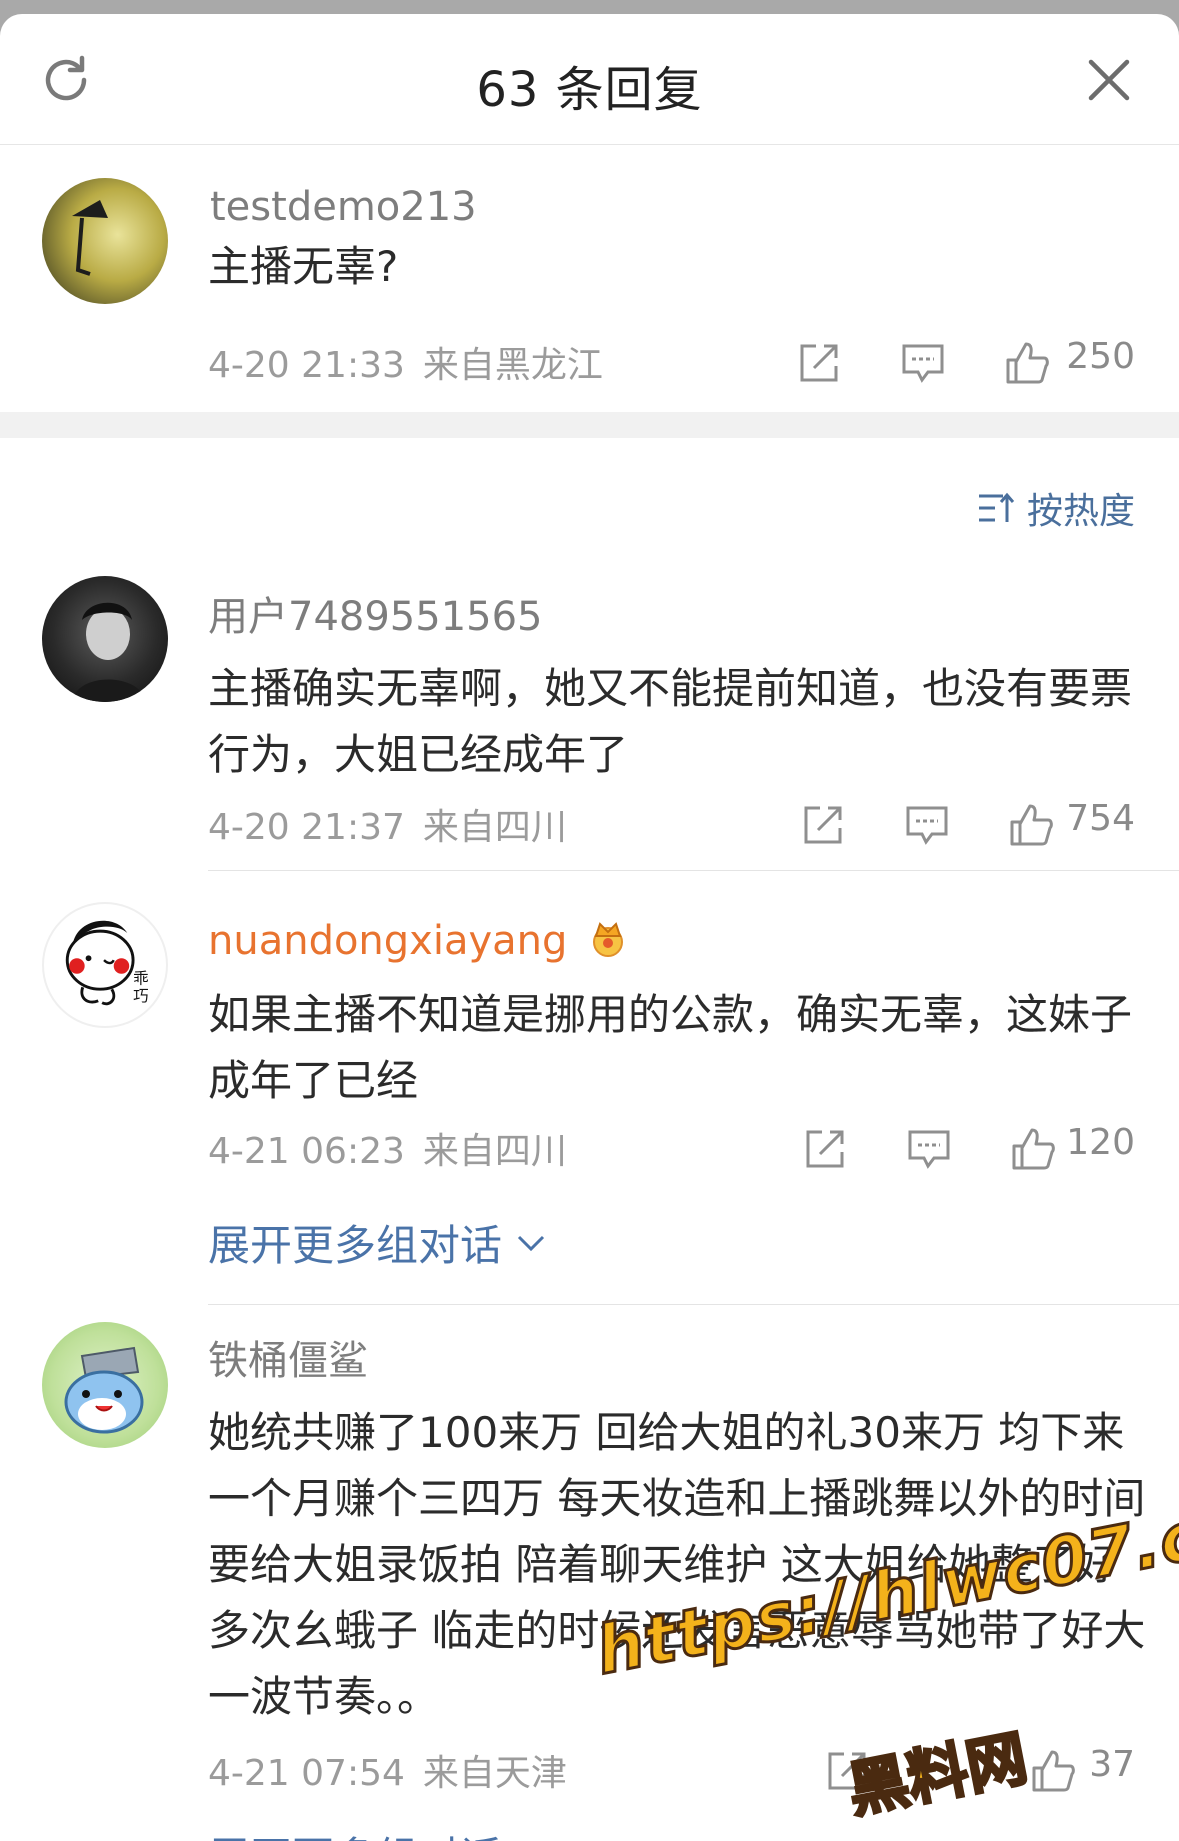 Image resolution: width=1179 pixels, height=1841 pixels. Describe the element at coordinates (670, 1047) in the screenshot. I see `reply-text: 如果主播不知道是挪用的公款，确实无辜，这妹子成年了已经` at that location.